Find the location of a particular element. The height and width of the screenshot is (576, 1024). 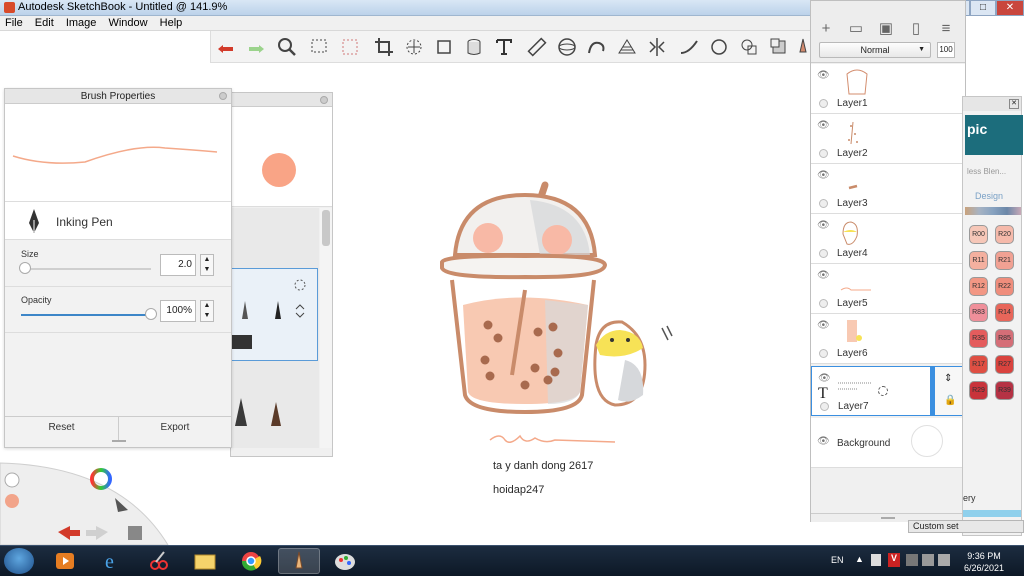

transform-icon is located at coordinates (444, 47).